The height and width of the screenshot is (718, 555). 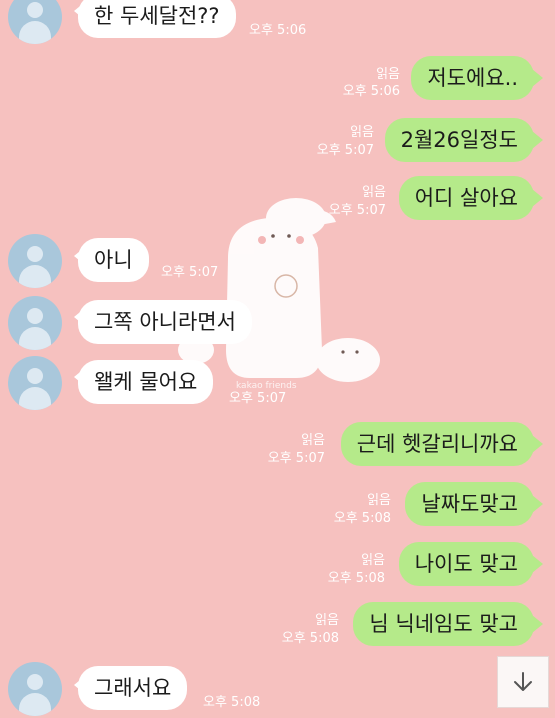 I want to click on message-bubble: 근데 헷갈리니까요, so click(x=437, y=444).